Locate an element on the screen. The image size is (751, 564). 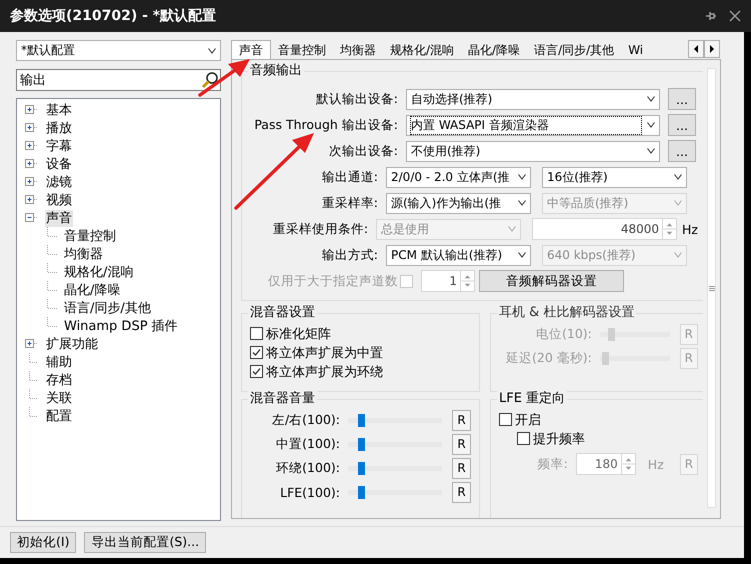
tree-item: 视频 is located at coordinates (59, 200).